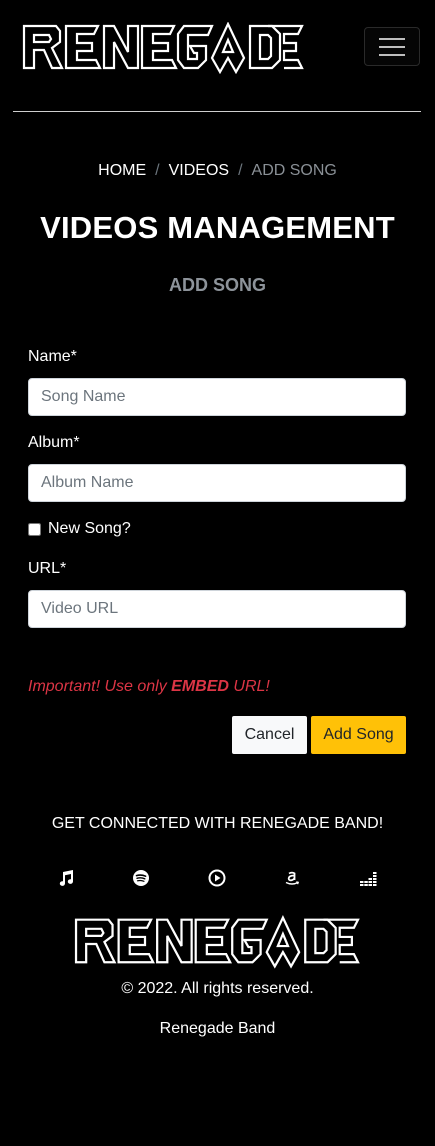 This screenshot has width=435, height=1146. I want to click on spotify-link, so click(141, 878).